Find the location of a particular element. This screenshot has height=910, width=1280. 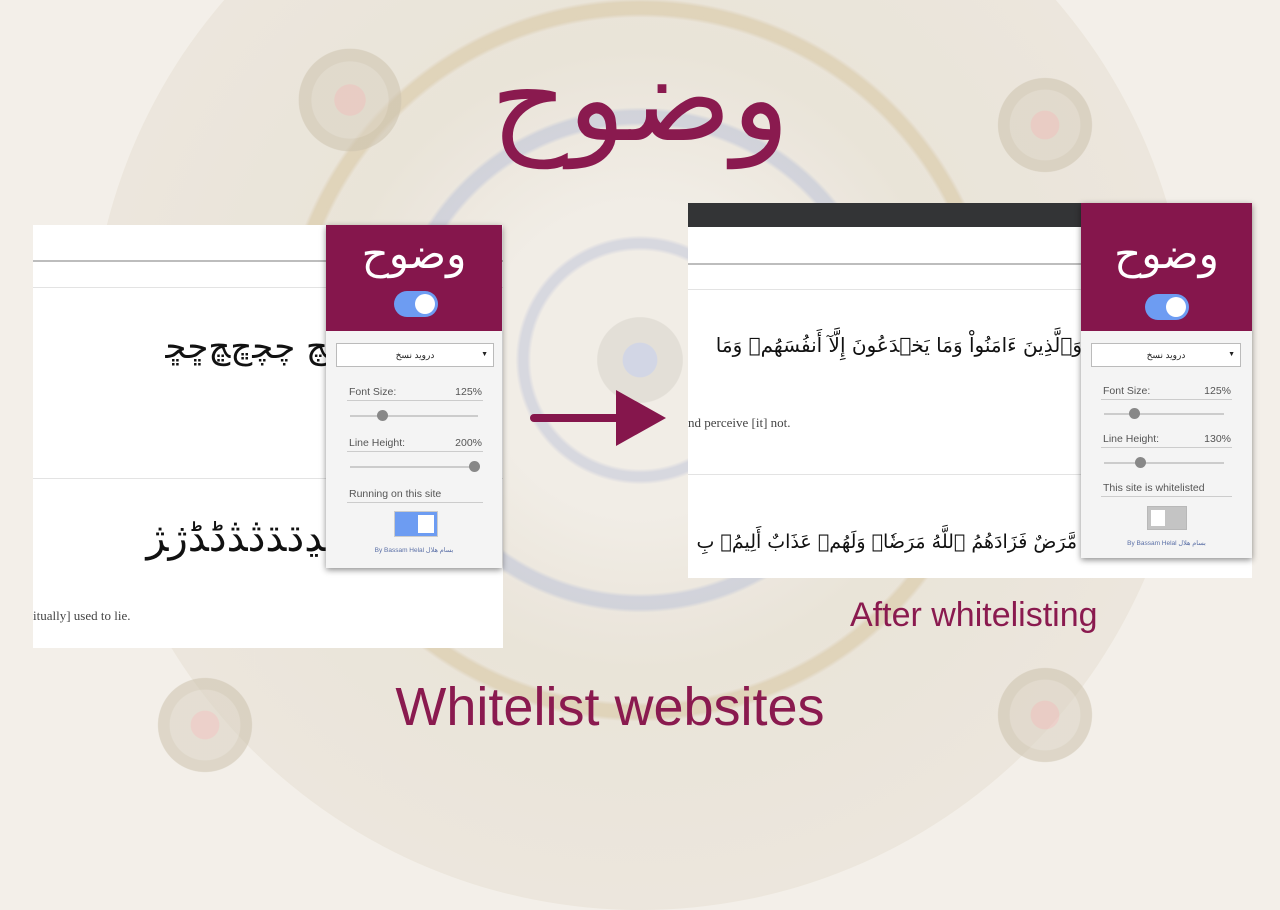

site-status-text: Running on this site is located at coordinates (395, 494).